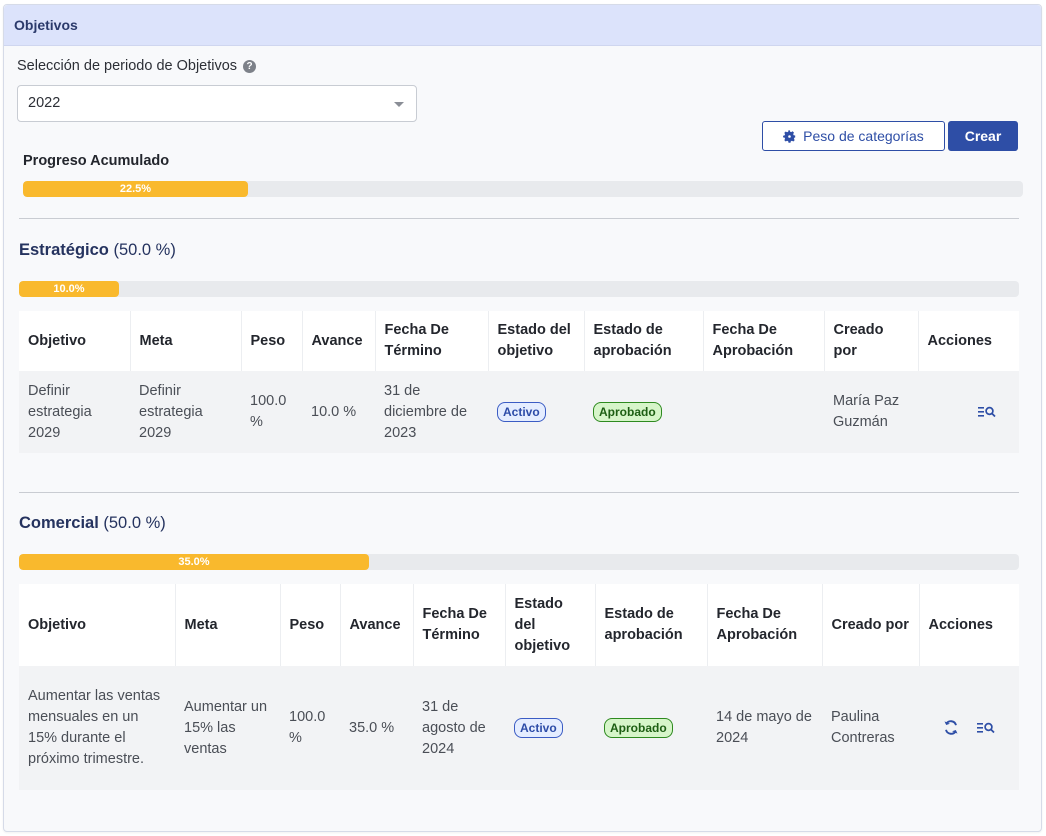 The image size is (1046, 836). I want to click on section-title-estrategico: Estratégico (50.0 %), so click(97, 250).